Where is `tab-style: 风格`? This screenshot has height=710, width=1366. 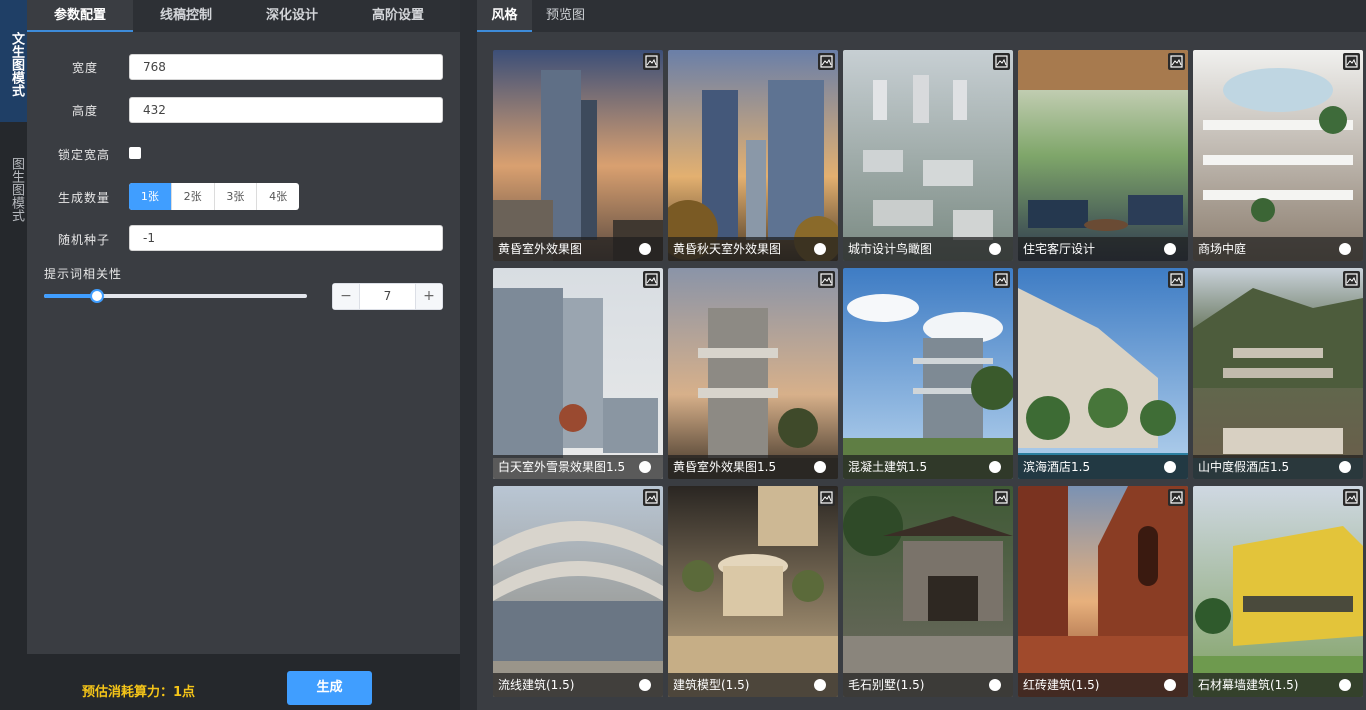
tab-style: 风格 is located at coordinates (504, 16).